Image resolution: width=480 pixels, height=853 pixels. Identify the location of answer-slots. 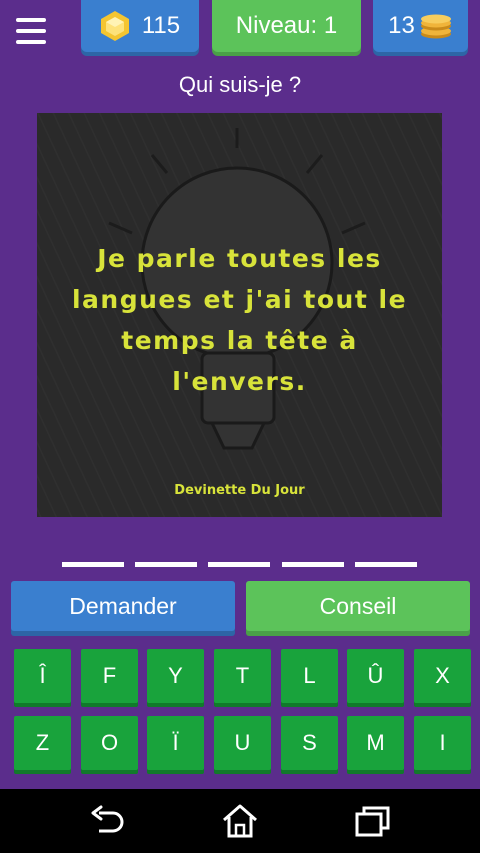
(240, 565).